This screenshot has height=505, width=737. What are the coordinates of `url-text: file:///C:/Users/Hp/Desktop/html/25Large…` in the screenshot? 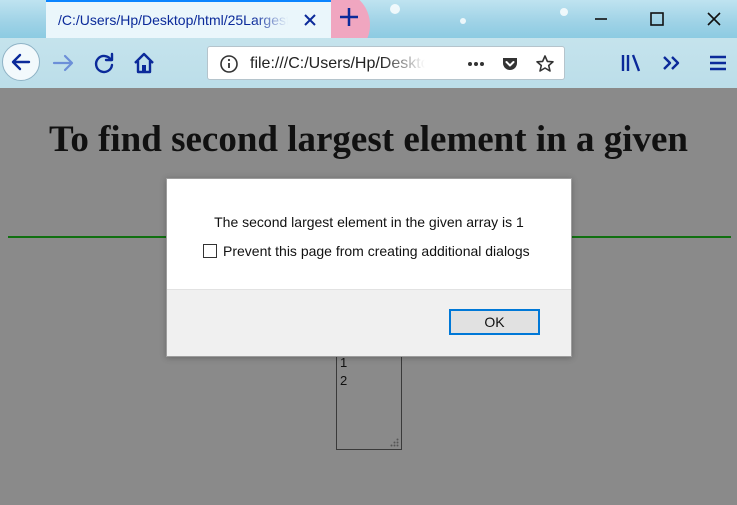 It's located at (337, 64).